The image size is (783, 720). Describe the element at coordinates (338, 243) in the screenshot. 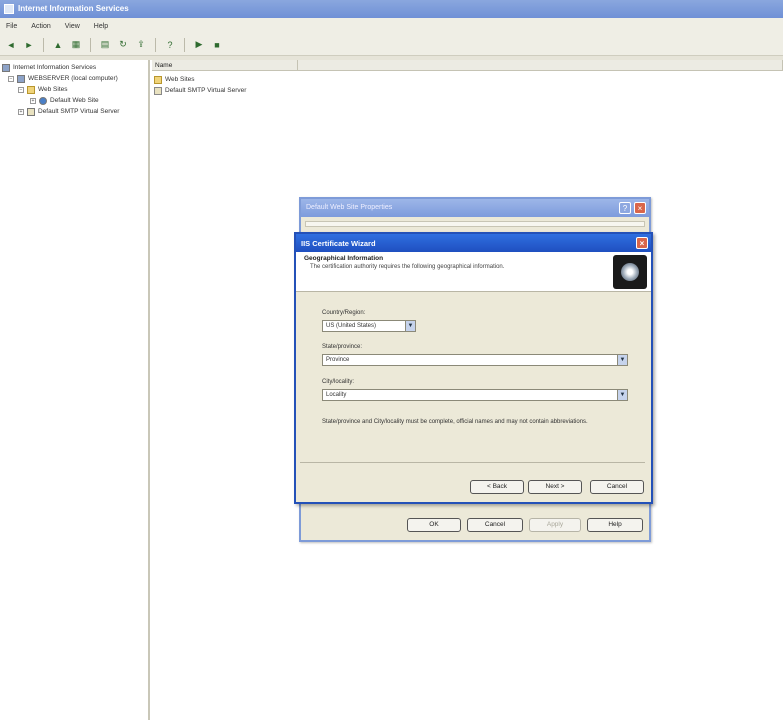

I see `wizard-title: IIS Certificate Wizard` at that location.